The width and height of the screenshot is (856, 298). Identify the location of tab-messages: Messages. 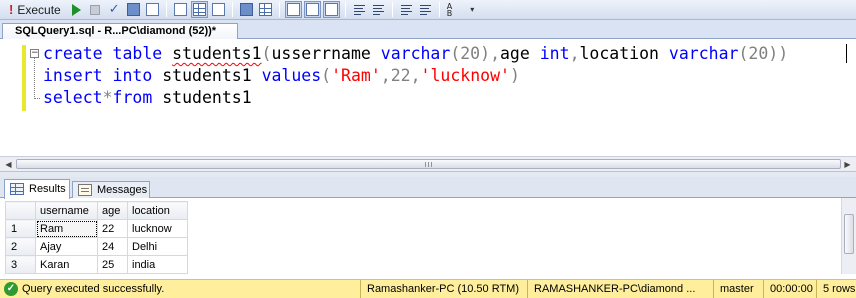
(111, 189).